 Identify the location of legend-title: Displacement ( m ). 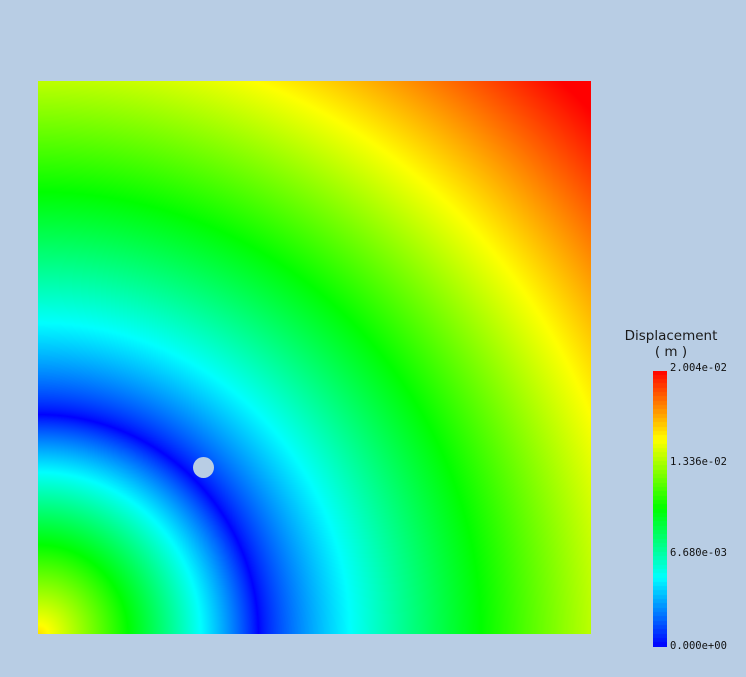
(671, 344).